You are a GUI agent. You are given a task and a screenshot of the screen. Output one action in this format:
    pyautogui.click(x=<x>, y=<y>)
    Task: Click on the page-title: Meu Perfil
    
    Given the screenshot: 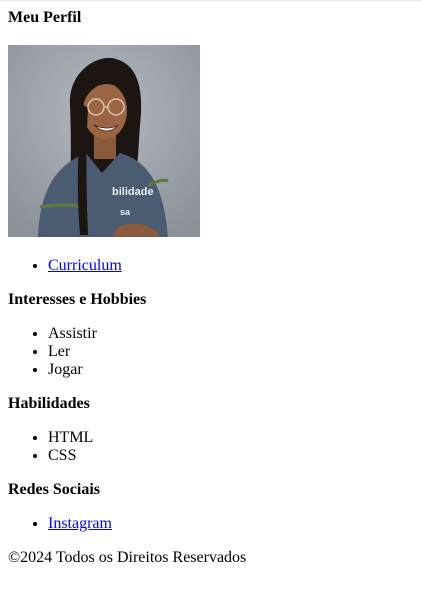 What is the action you would take?
    pyautogui.click(x=45, y=17)
    